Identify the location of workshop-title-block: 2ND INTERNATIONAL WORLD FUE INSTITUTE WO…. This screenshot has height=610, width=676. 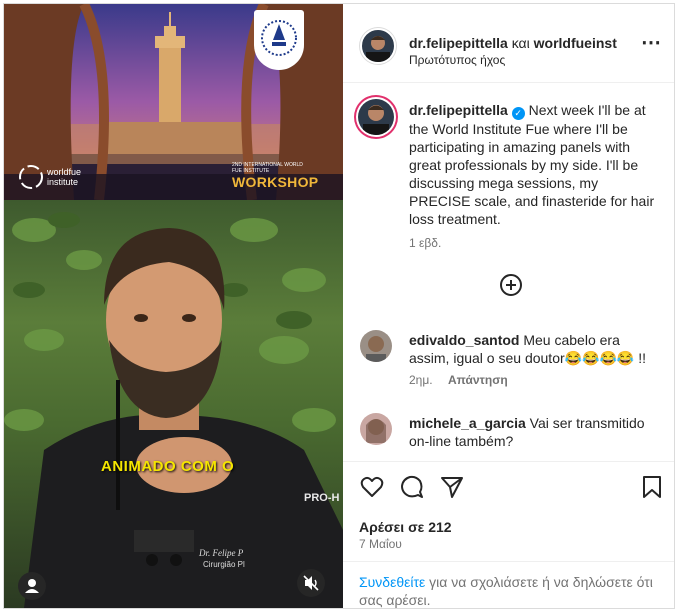
(285, 176).